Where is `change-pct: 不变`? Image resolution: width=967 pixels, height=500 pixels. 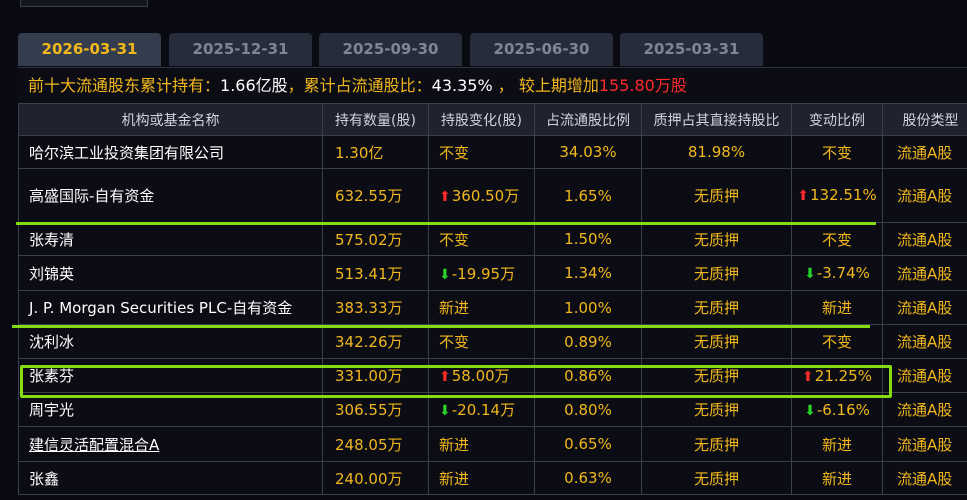
change-pct: 不变 is located at coordinates (837, 152).